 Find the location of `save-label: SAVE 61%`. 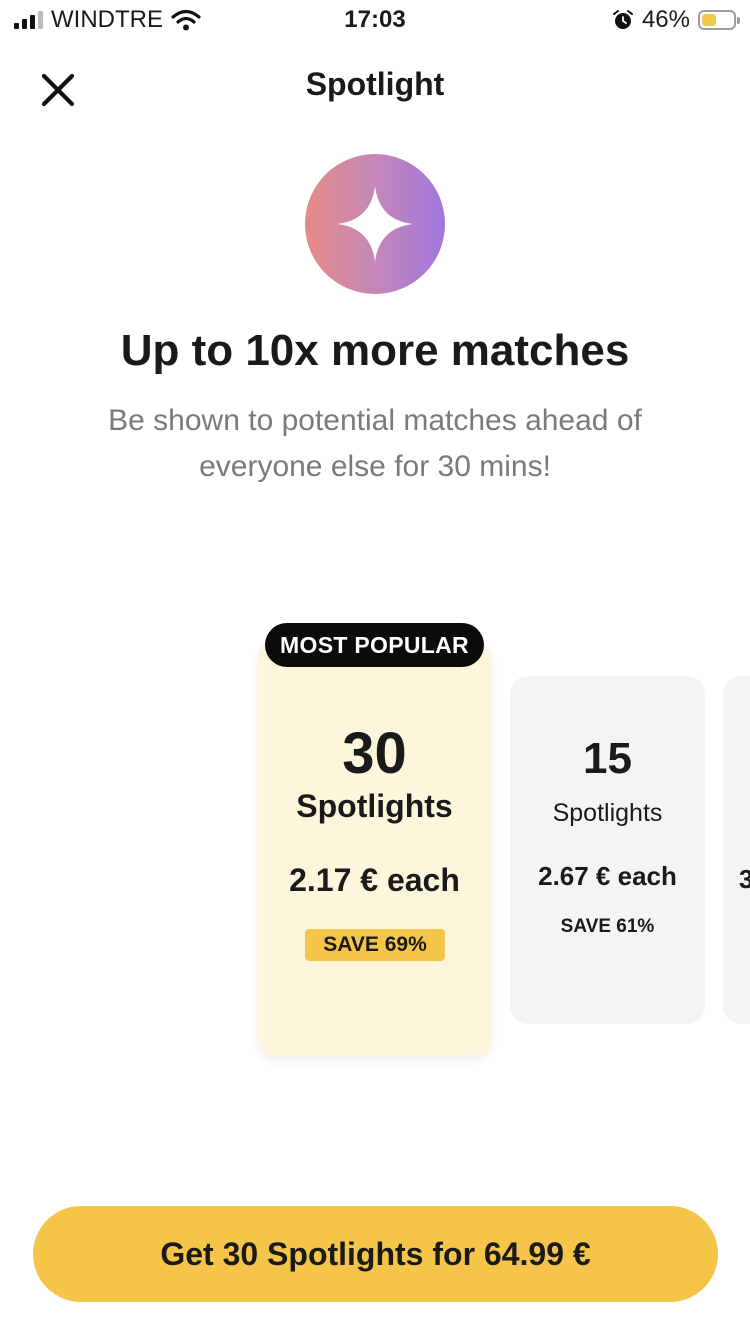

save-label: SAVE 61% is located at coordinates (607, 926).